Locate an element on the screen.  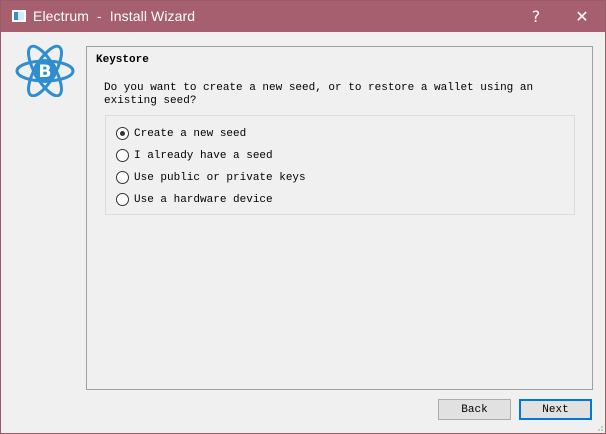
next-button: Next is located at coordinates (555, 409).